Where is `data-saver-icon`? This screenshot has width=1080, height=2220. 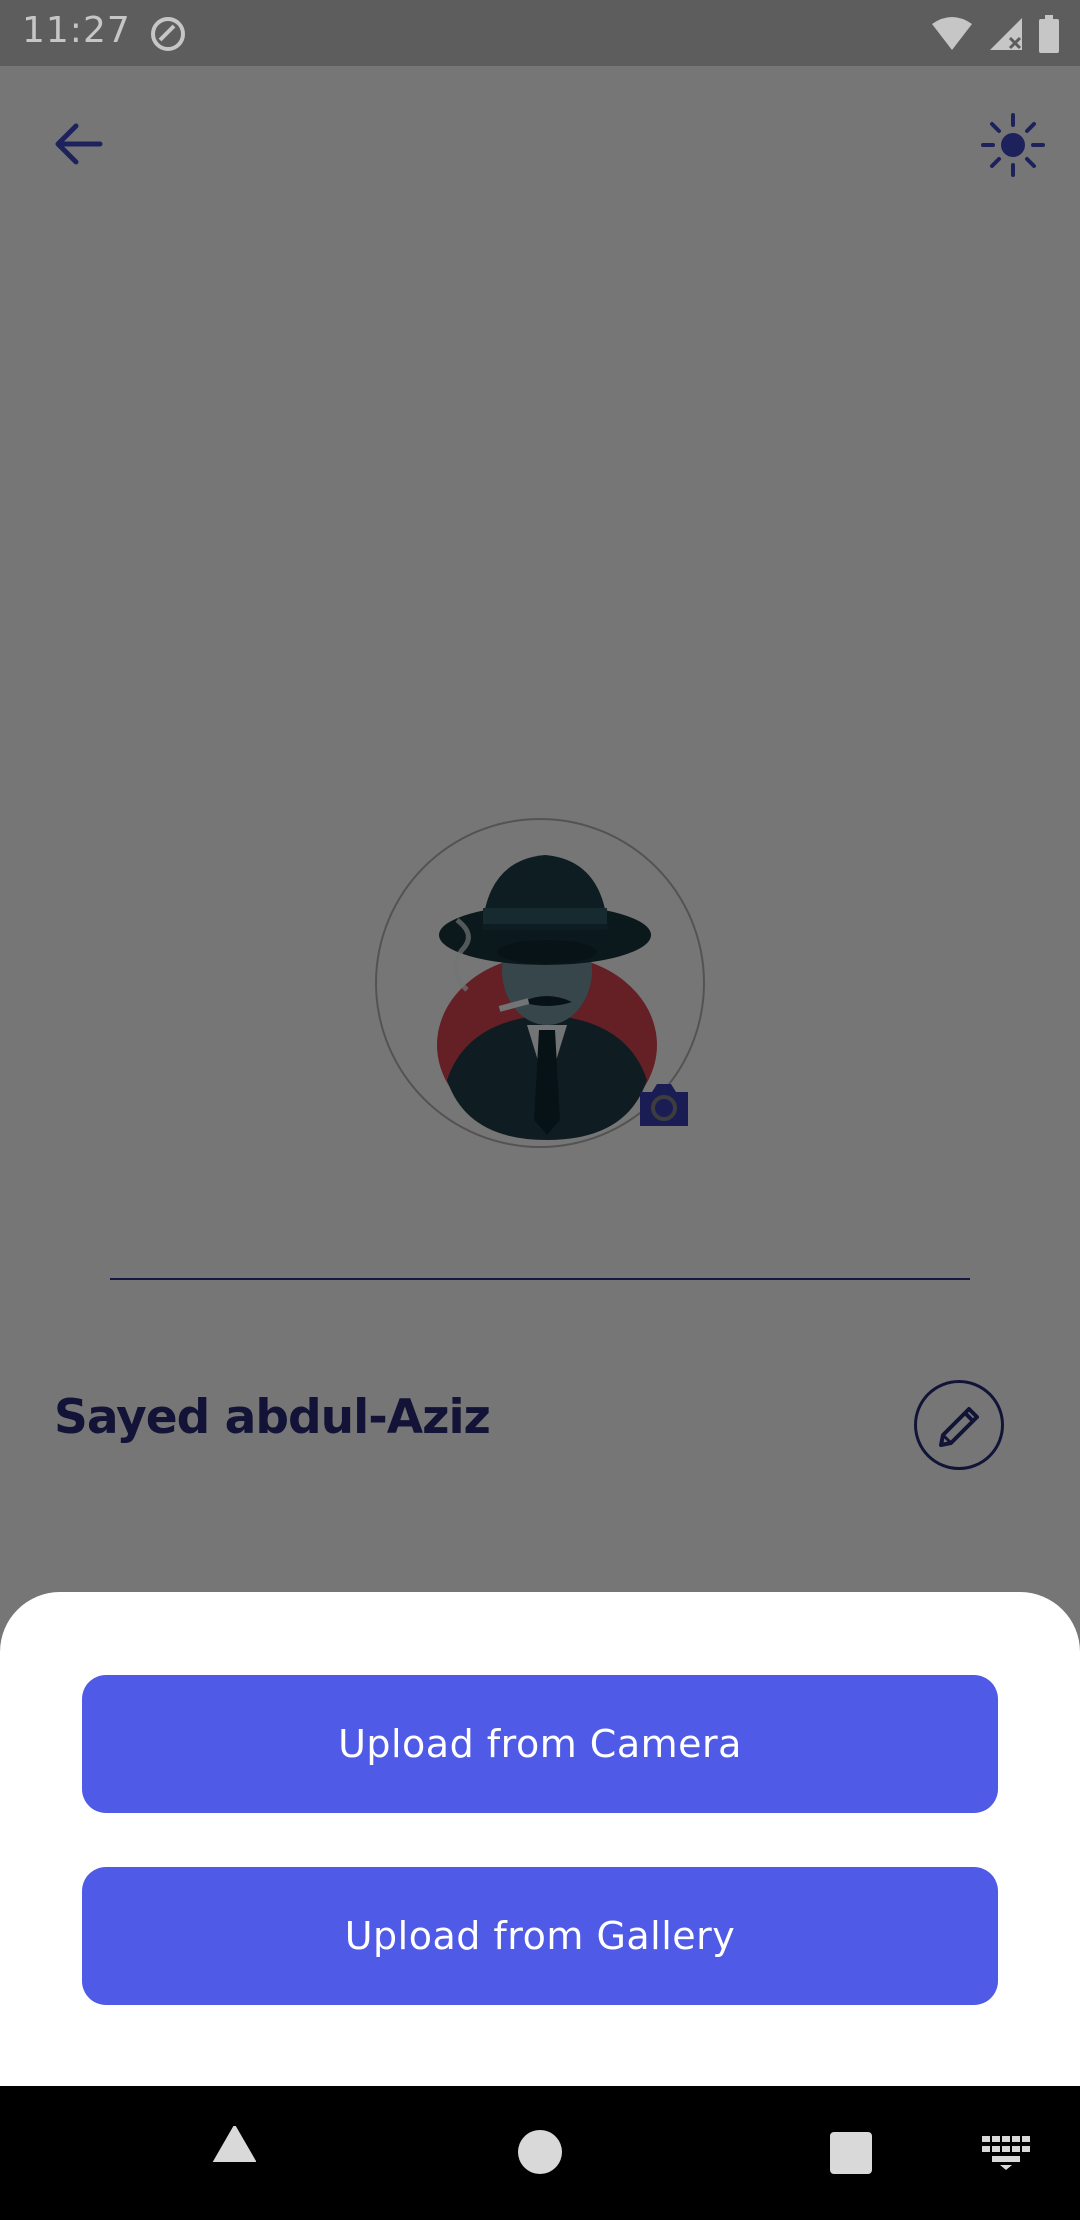 data-saver-icon is located at coordinates (168, 34).